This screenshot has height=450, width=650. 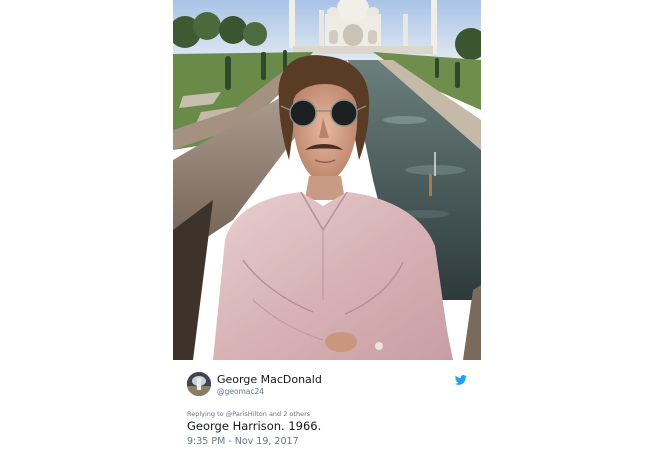 I want to click on tweet-timestamp: 9:35 PM - Nov 19, 2017, so click(x=243, y=441).